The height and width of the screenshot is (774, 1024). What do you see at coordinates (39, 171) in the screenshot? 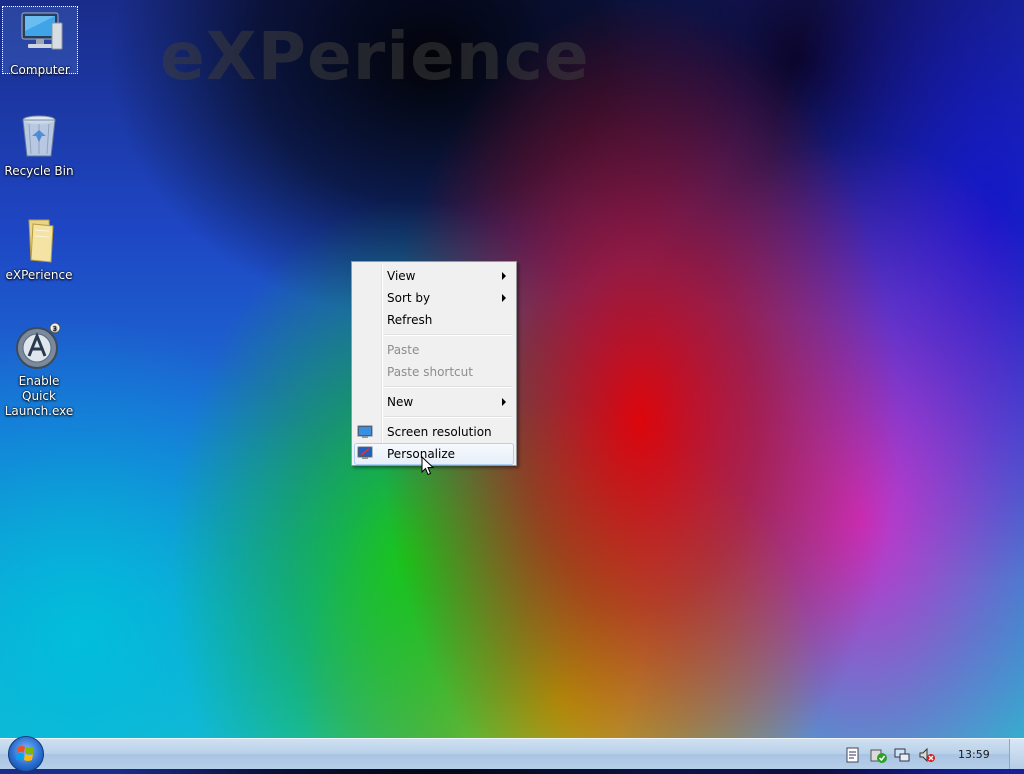
I see `desktop-icon-label: Recycle Bin` at bounding box center [39, 171].